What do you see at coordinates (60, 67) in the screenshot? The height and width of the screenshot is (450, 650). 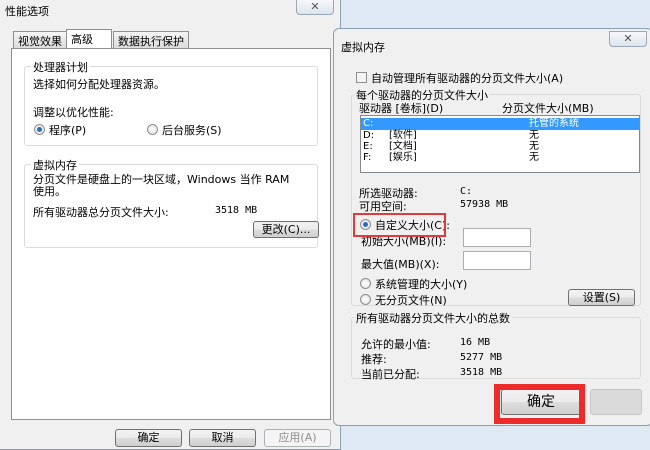 I see `cpu-group-title: 处理器计划` at bounding box center [60, 67].